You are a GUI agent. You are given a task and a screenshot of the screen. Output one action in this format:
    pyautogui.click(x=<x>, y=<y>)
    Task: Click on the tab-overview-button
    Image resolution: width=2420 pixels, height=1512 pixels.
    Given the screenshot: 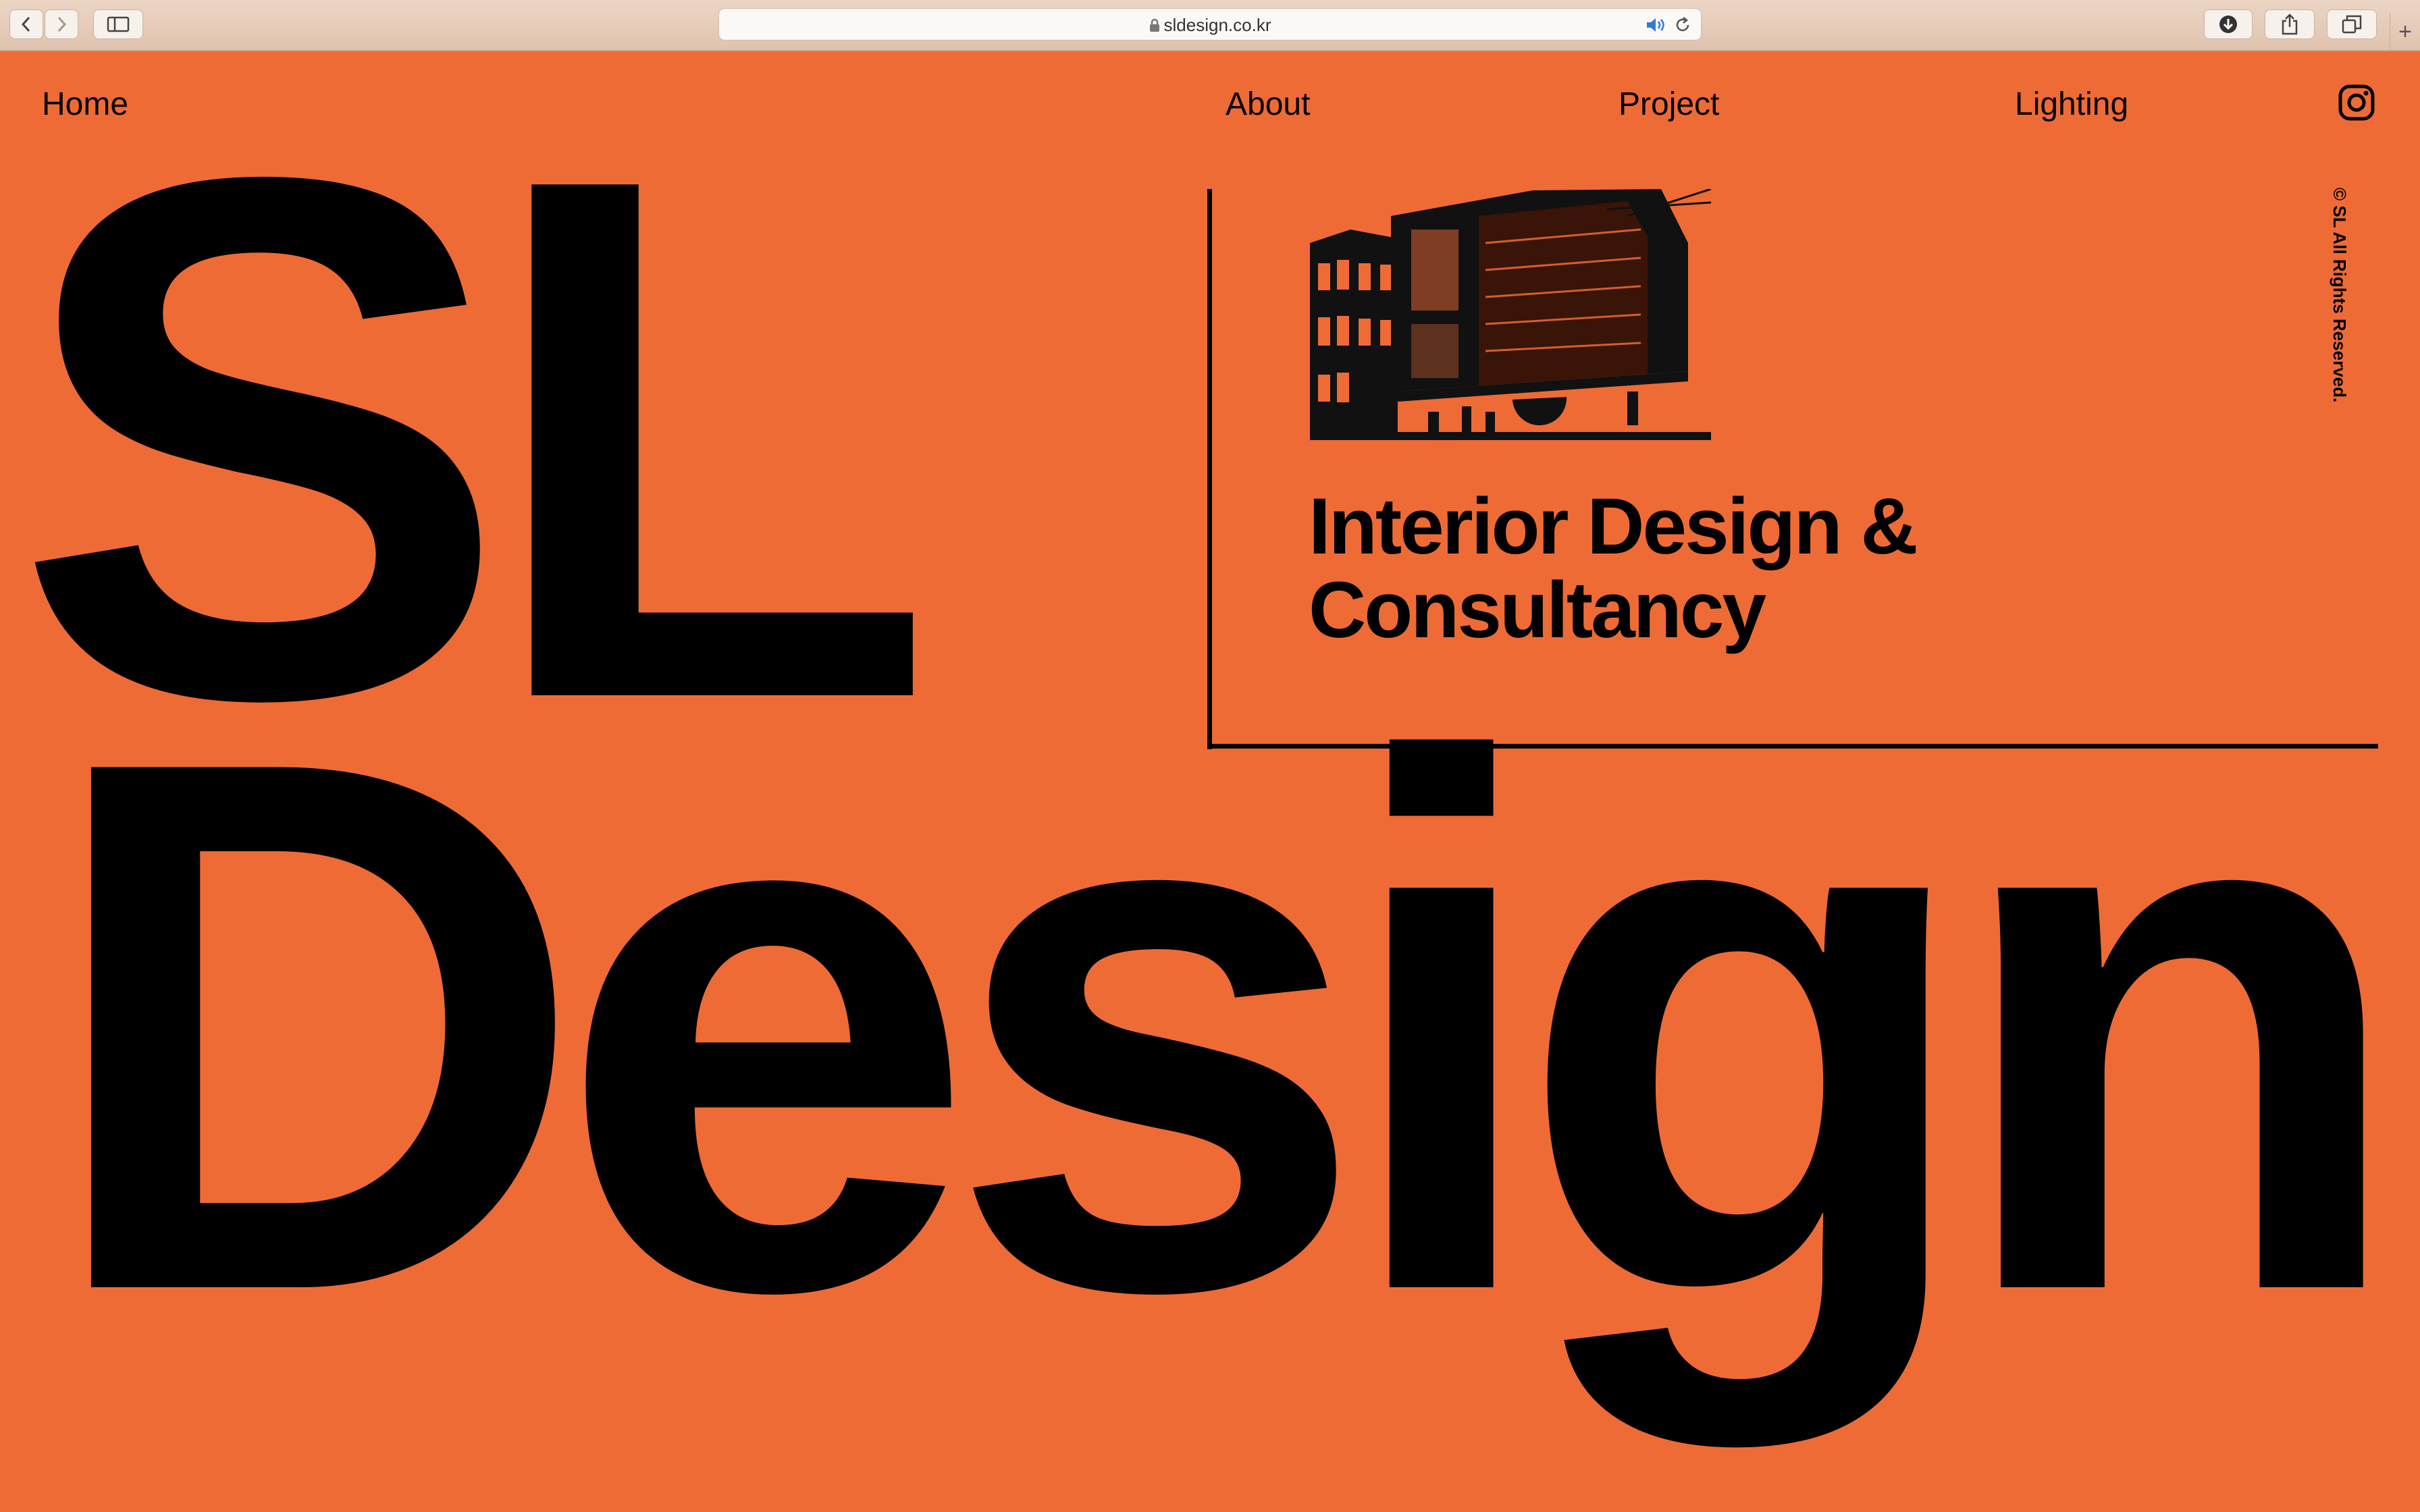 What is the action you would take?
    pyautogui.click(x=2352, y=24)
    